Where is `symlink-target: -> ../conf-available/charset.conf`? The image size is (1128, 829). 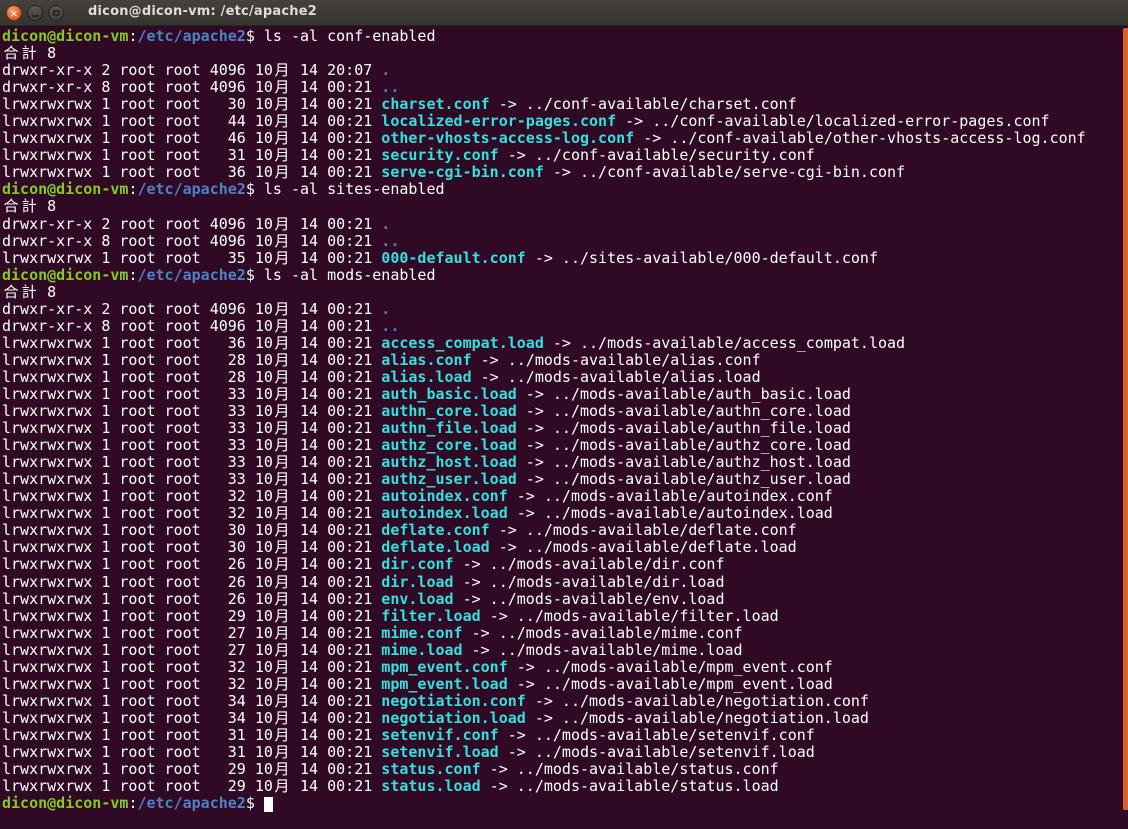
symlink-target: -> ../conf-available/charset.conf is located at coordinates (643, 104).